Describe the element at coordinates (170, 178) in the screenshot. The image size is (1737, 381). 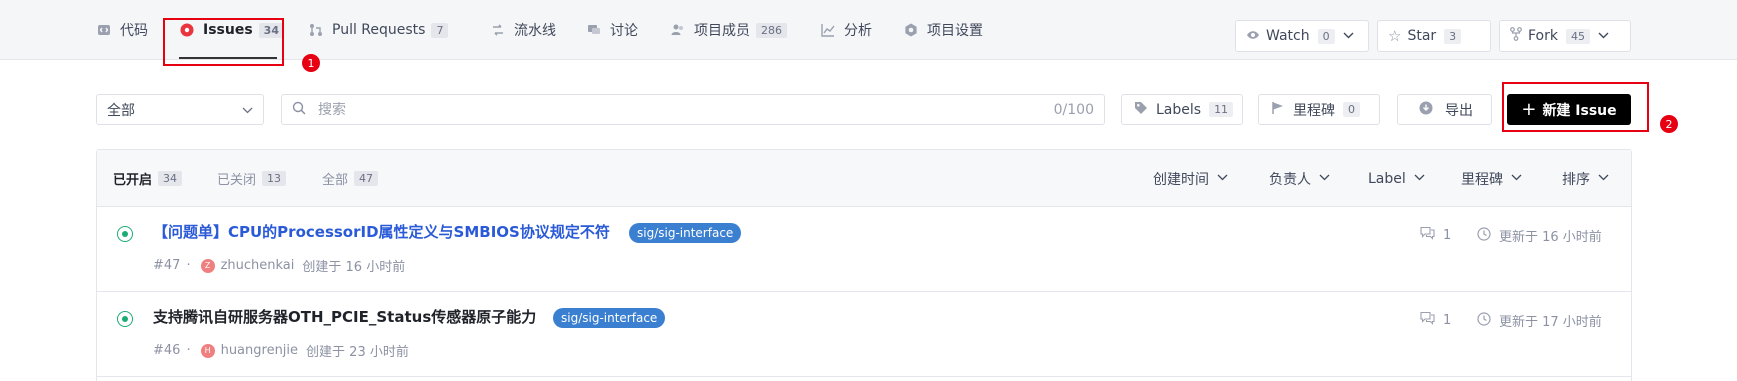
I see `state-tab-open-count: 34` at that location.